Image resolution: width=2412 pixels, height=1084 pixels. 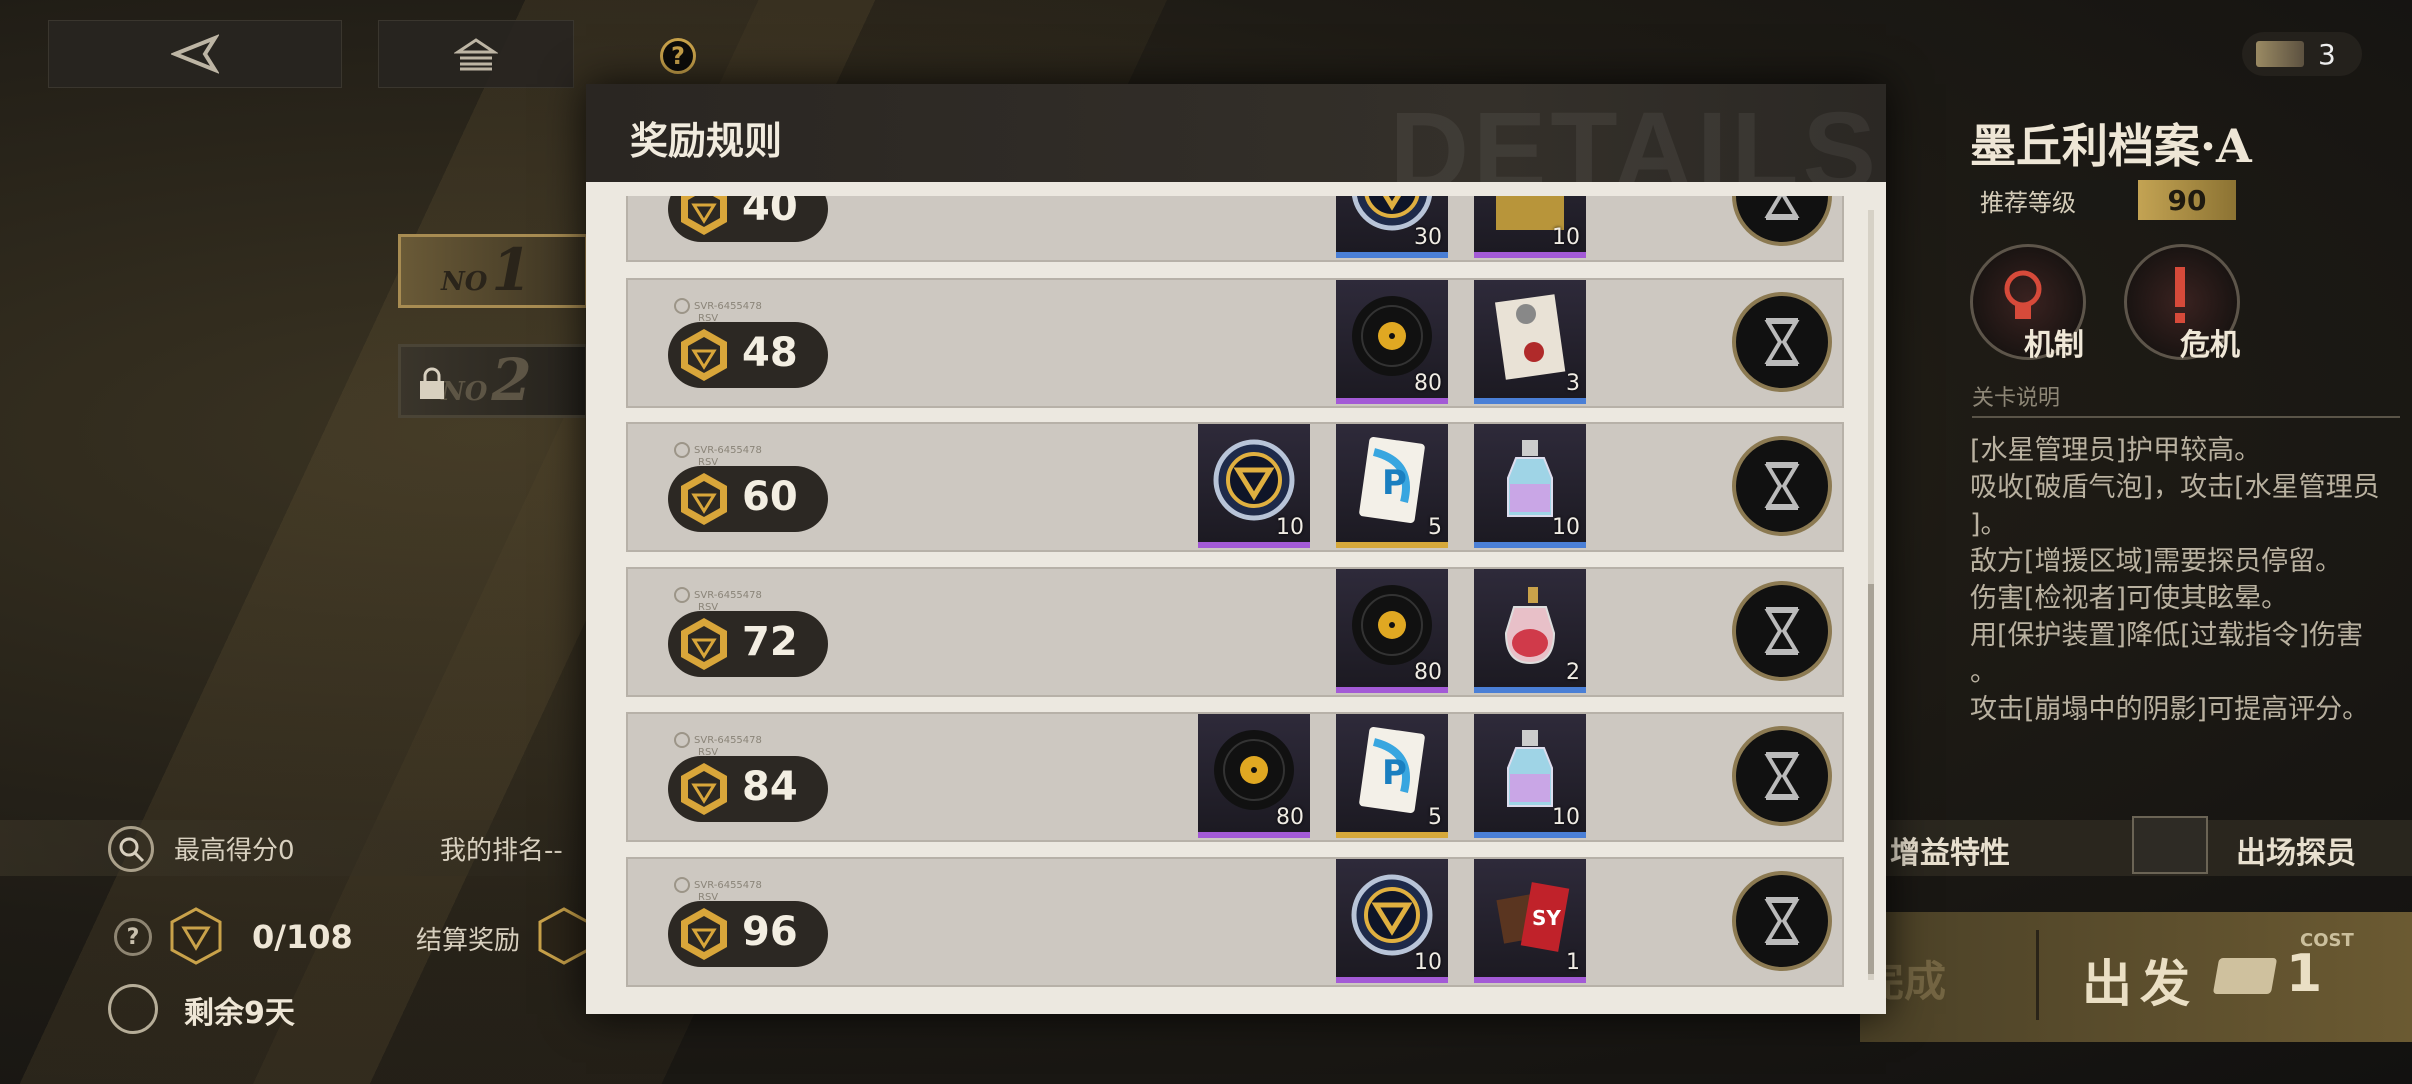 I want to click on score-badge: 84, so click(x=748, y=789).